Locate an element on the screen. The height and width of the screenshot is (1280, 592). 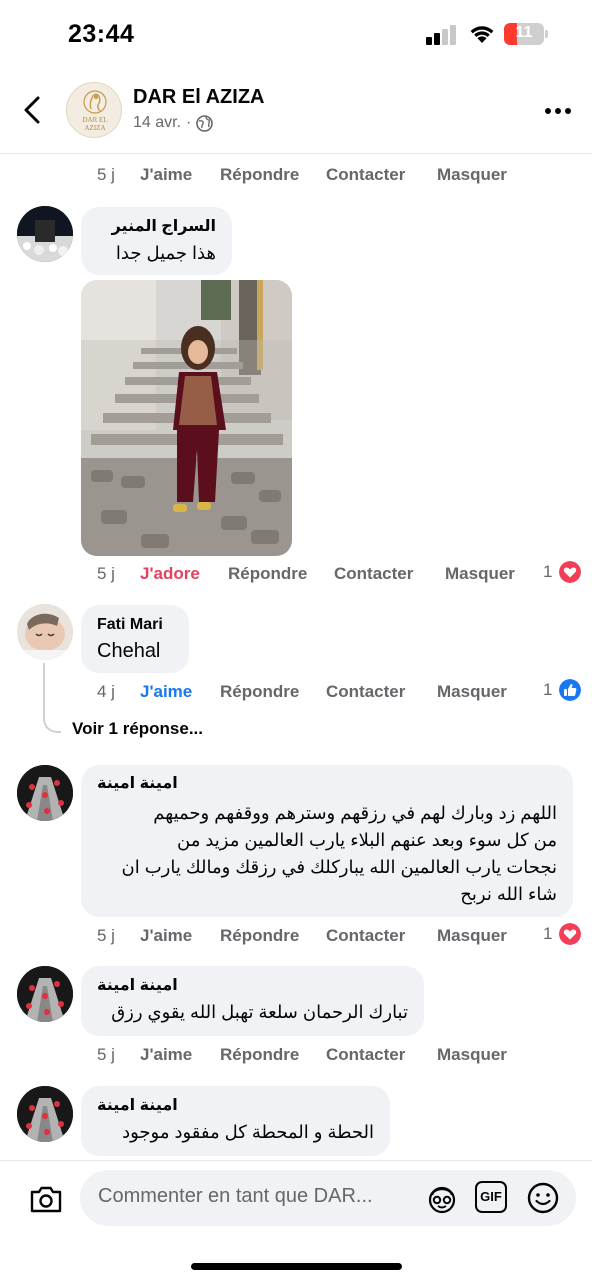
cellular-signal-icon is located at coordinates (442, 35).